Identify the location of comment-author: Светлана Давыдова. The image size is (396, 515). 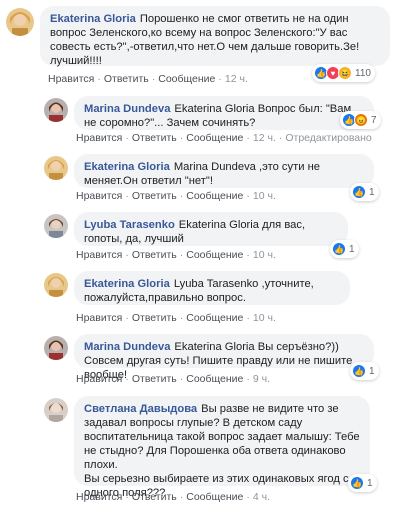
(140, 409).